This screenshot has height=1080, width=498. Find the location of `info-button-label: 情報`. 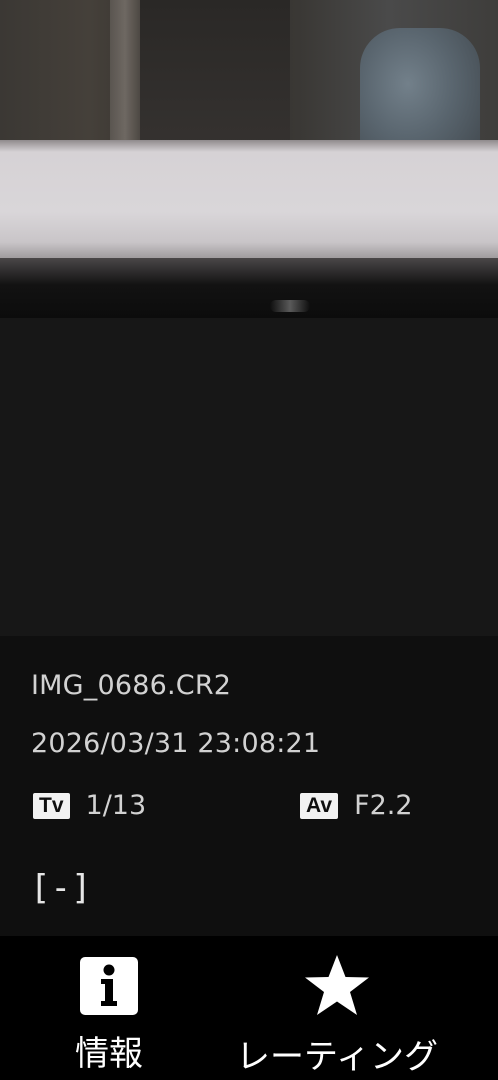

info-button-label: 情報 is located at coordinates (109, 1054).